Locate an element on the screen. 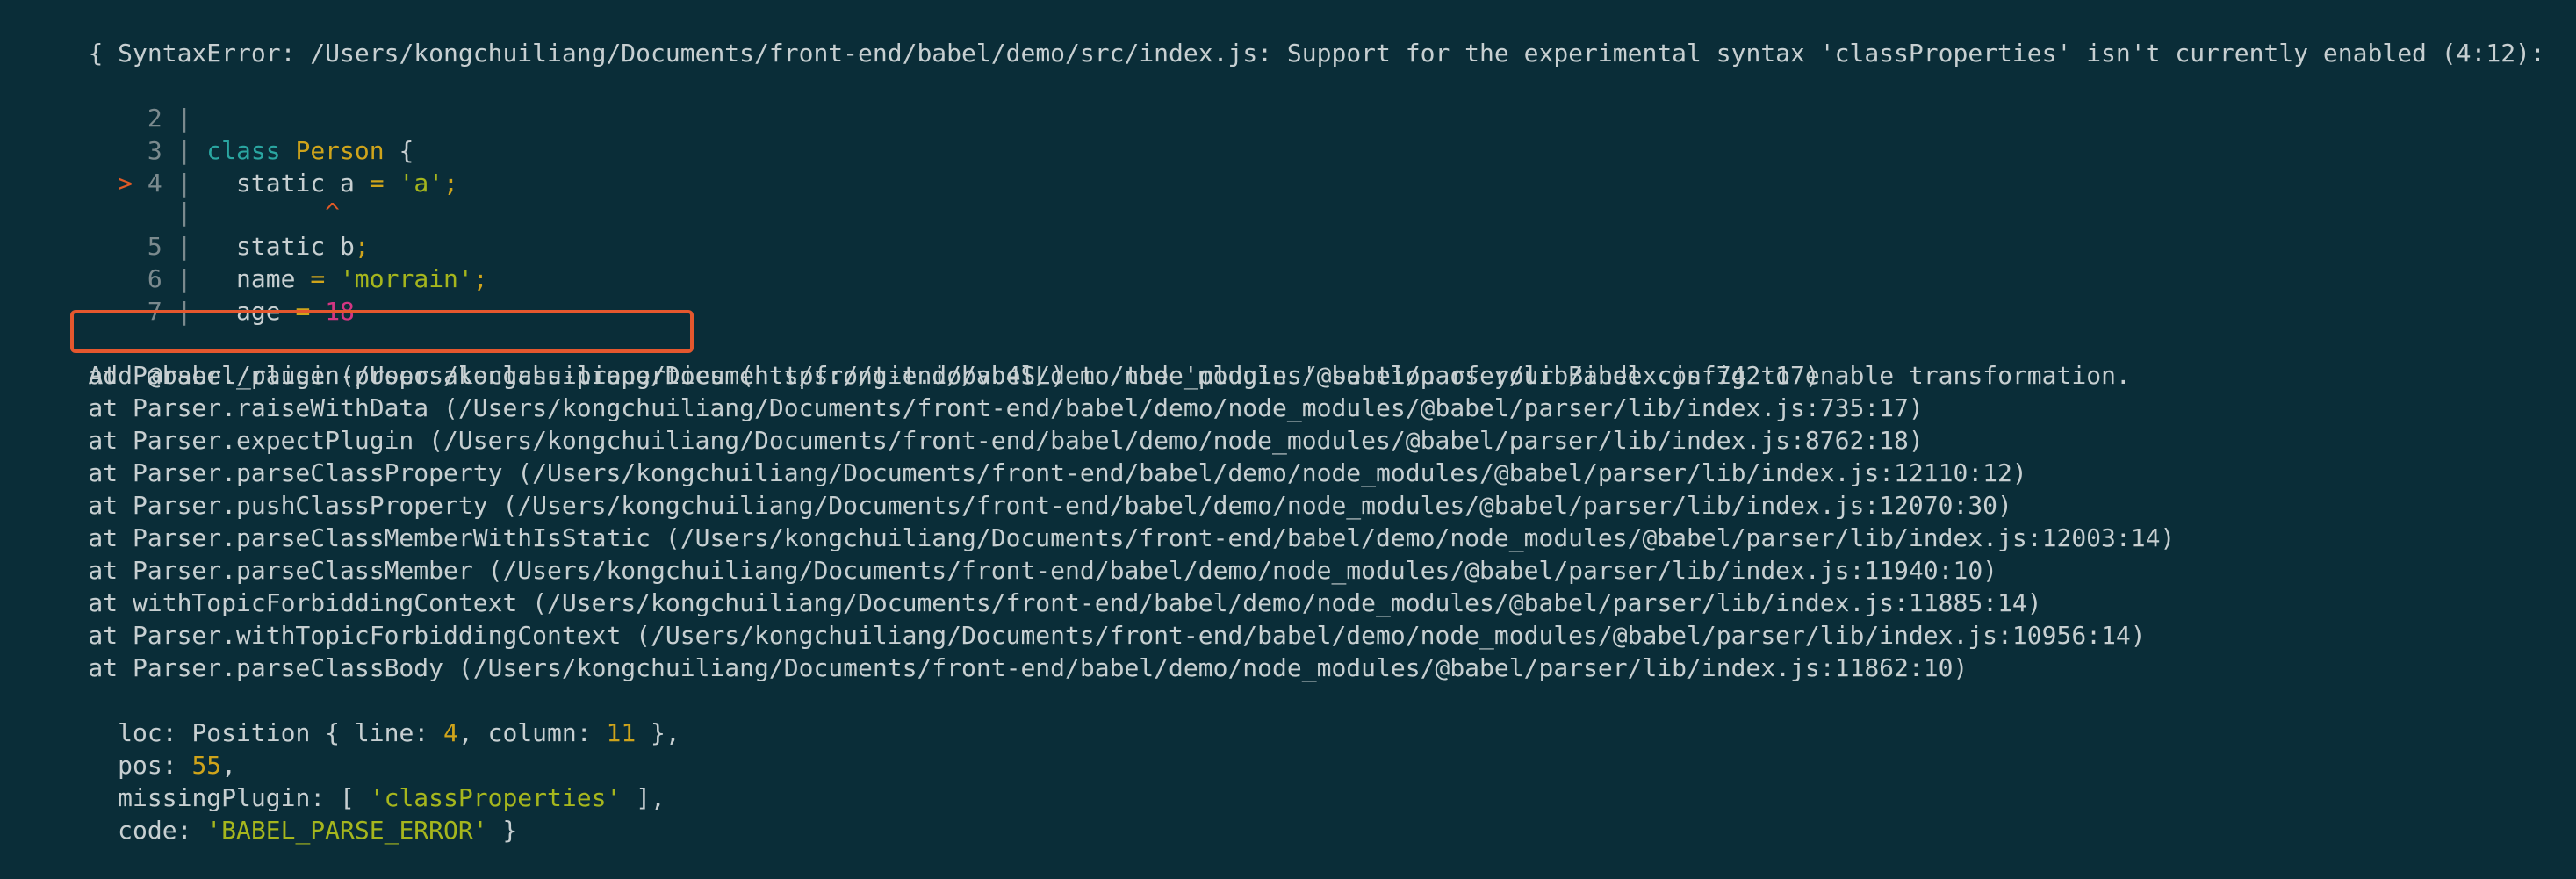 Image resolution: width=2576 pixels, height=879 pixels. prop-loc: loc: Position { line: 4, column: 11 }, is located at coordinates (384, 732).